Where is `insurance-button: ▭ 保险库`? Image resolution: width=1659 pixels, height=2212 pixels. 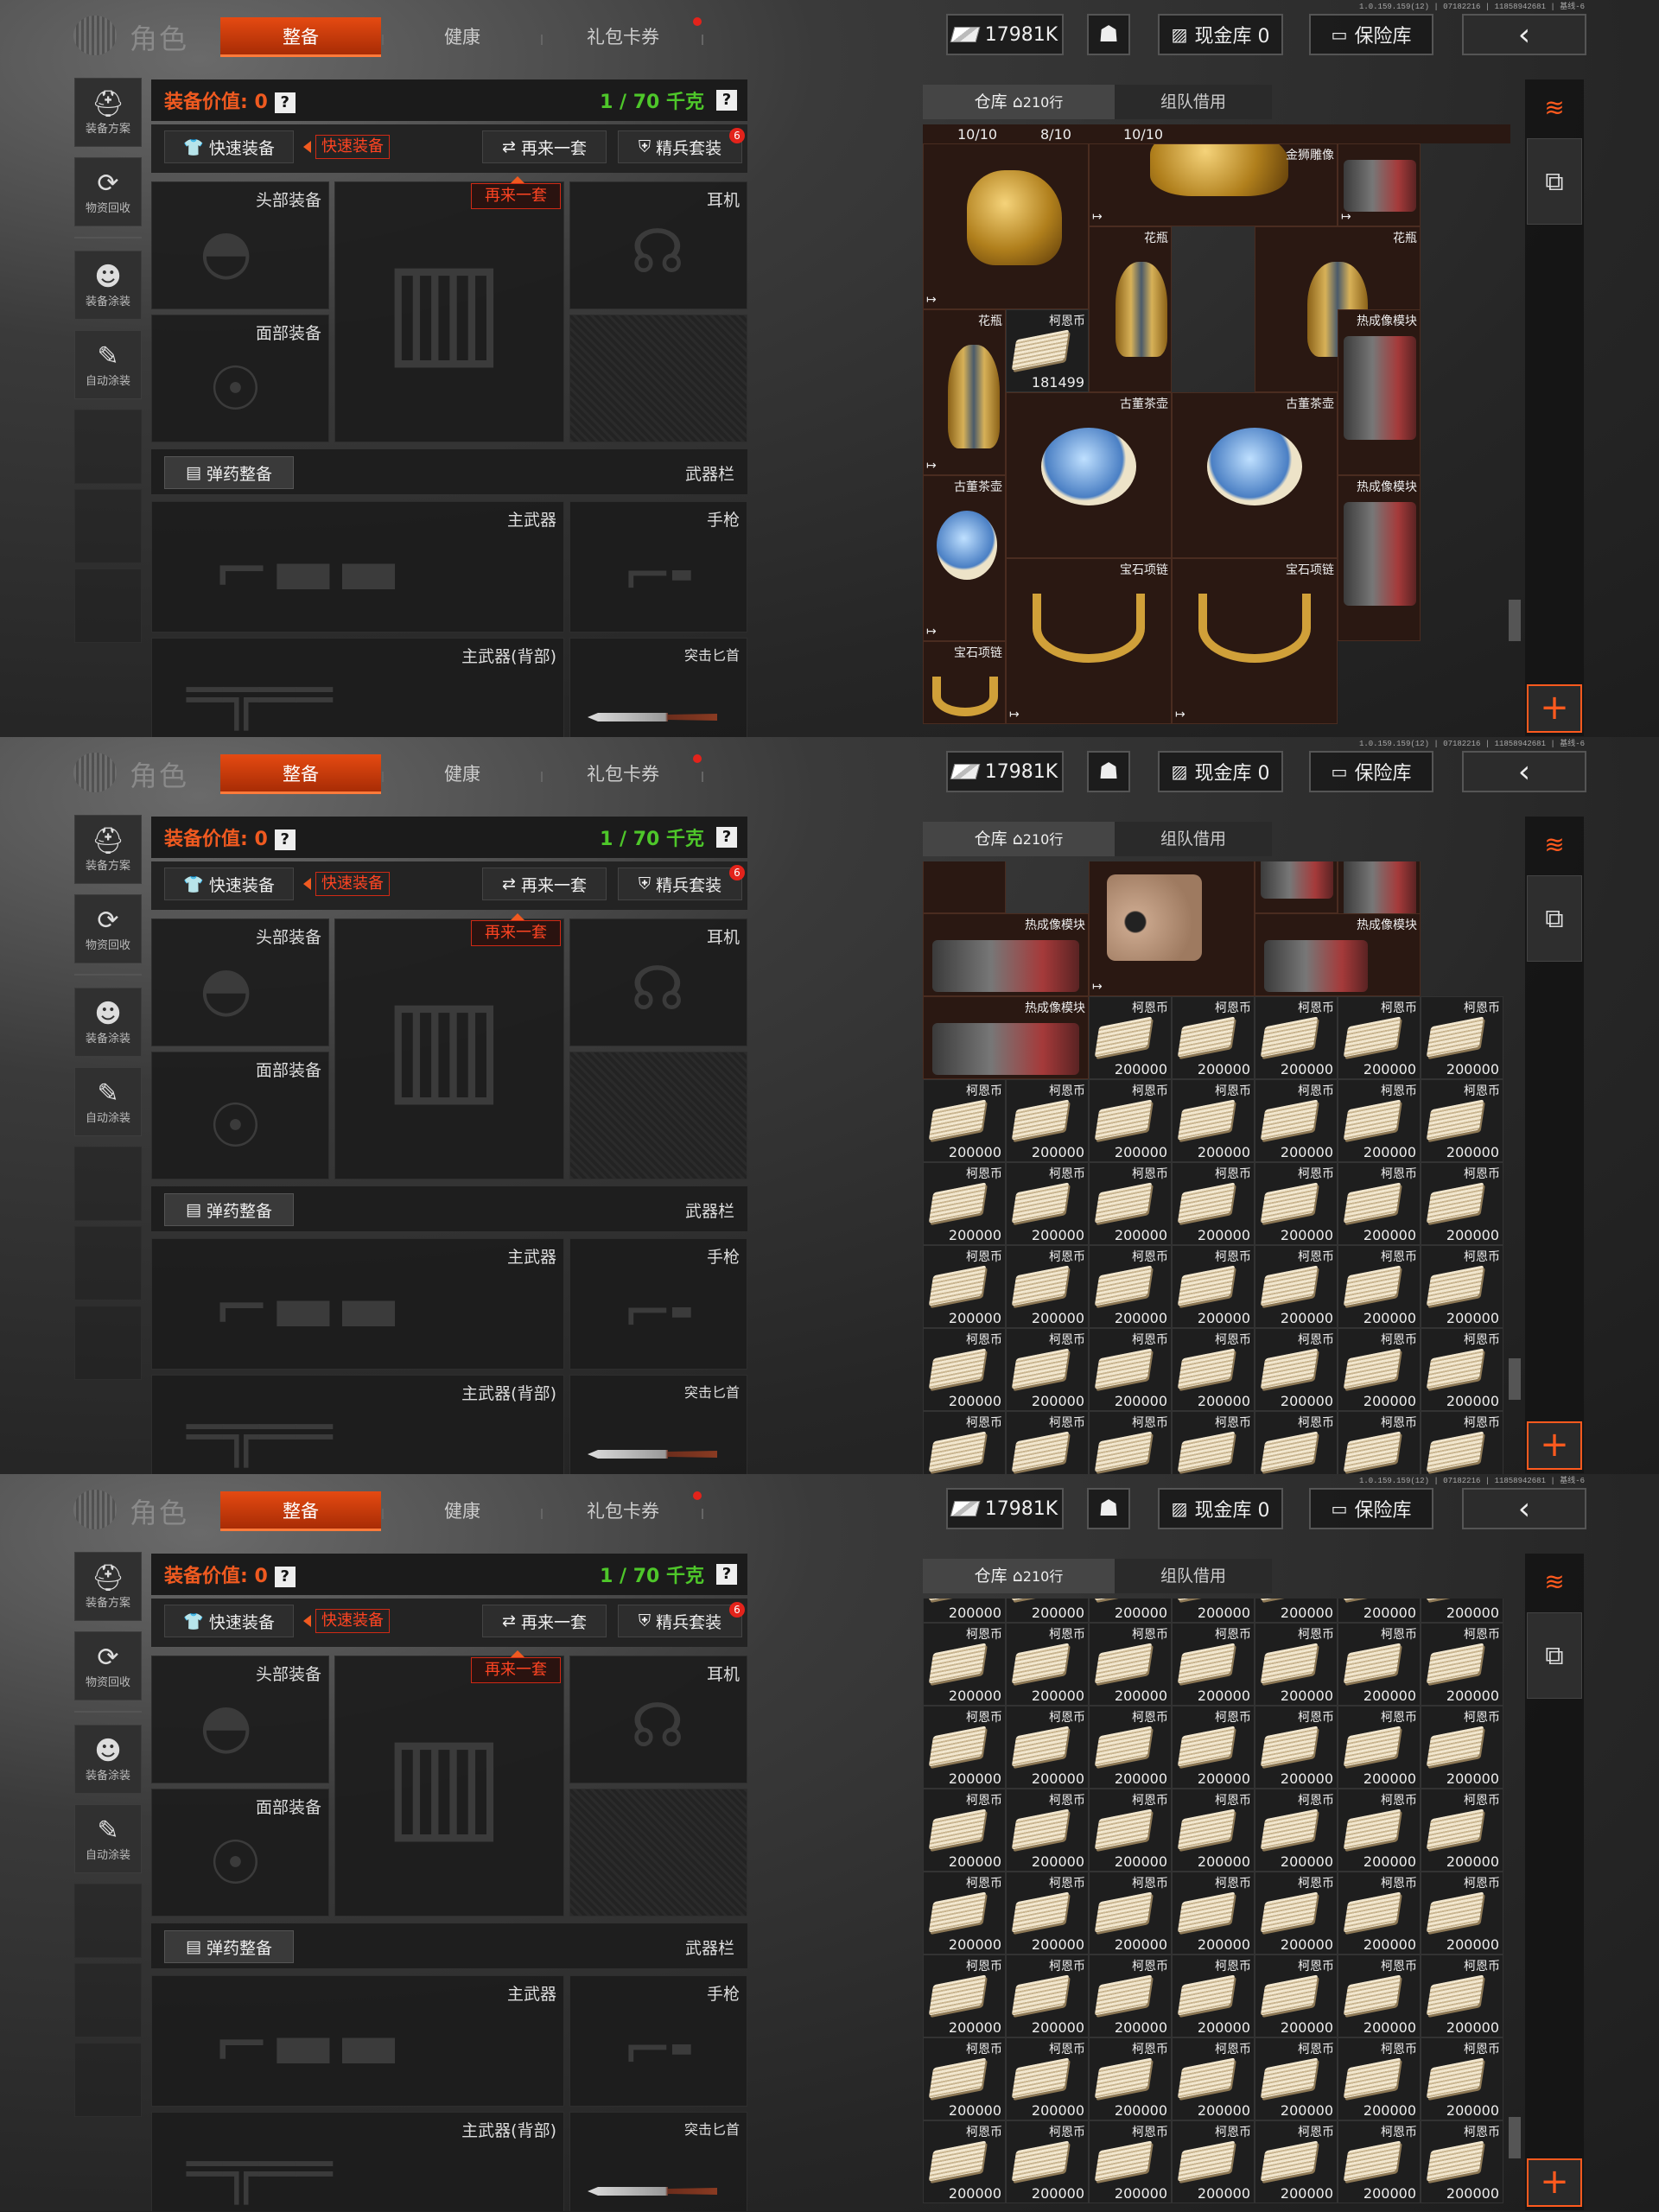
insurance-button: ▭ 保险库 is located at coordinates (1371, 34).